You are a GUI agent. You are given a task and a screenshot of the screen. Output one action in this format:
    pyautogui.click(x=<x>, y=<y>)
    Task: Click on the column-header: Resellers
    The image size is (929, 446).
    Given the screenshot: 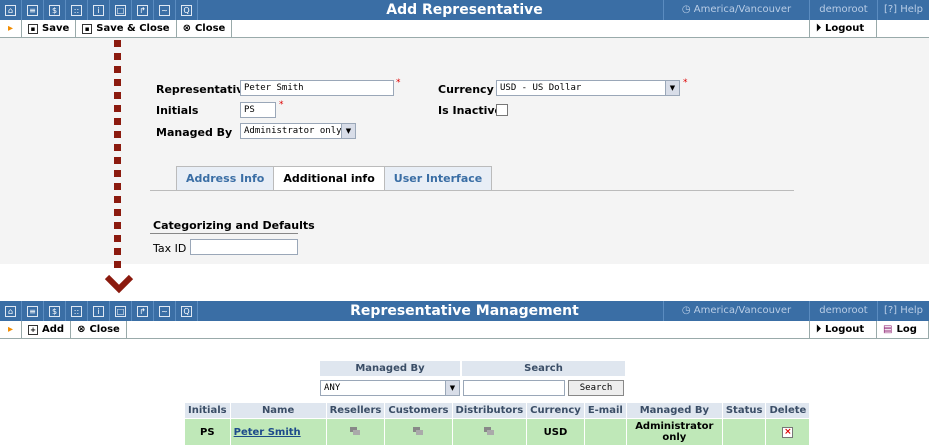 What is the action you would take?
    pyautogui.click(x=355, y=410)
    